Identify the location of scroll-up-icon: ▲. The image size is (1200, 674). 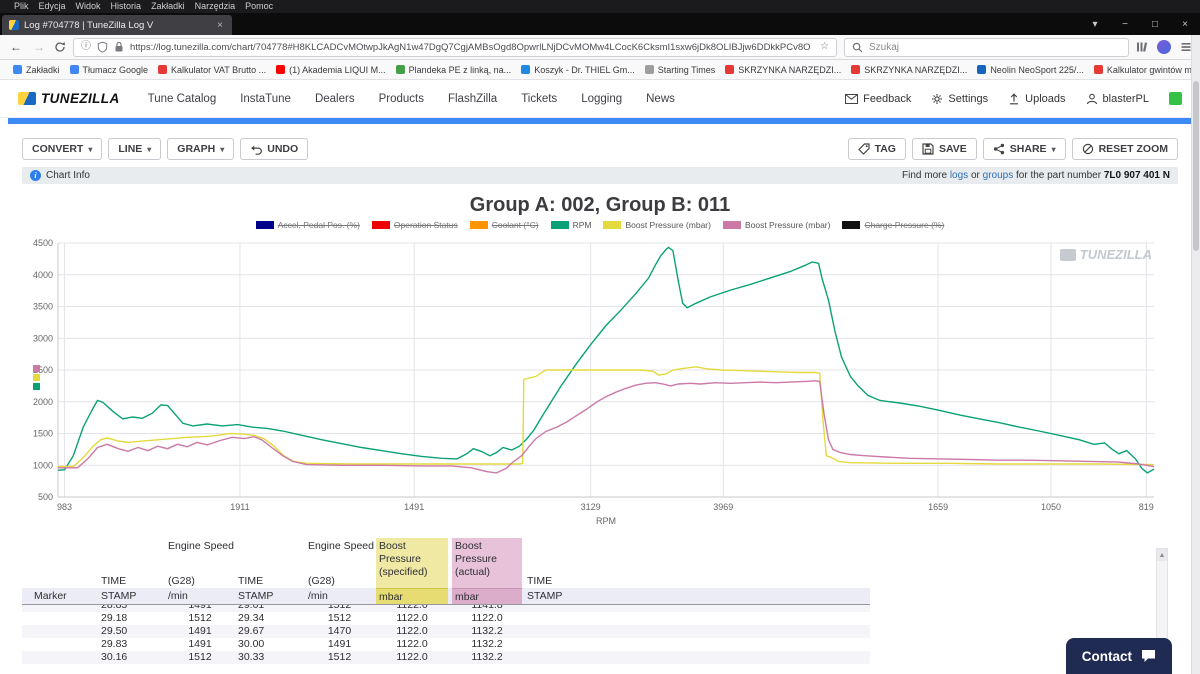
(1162, 555).